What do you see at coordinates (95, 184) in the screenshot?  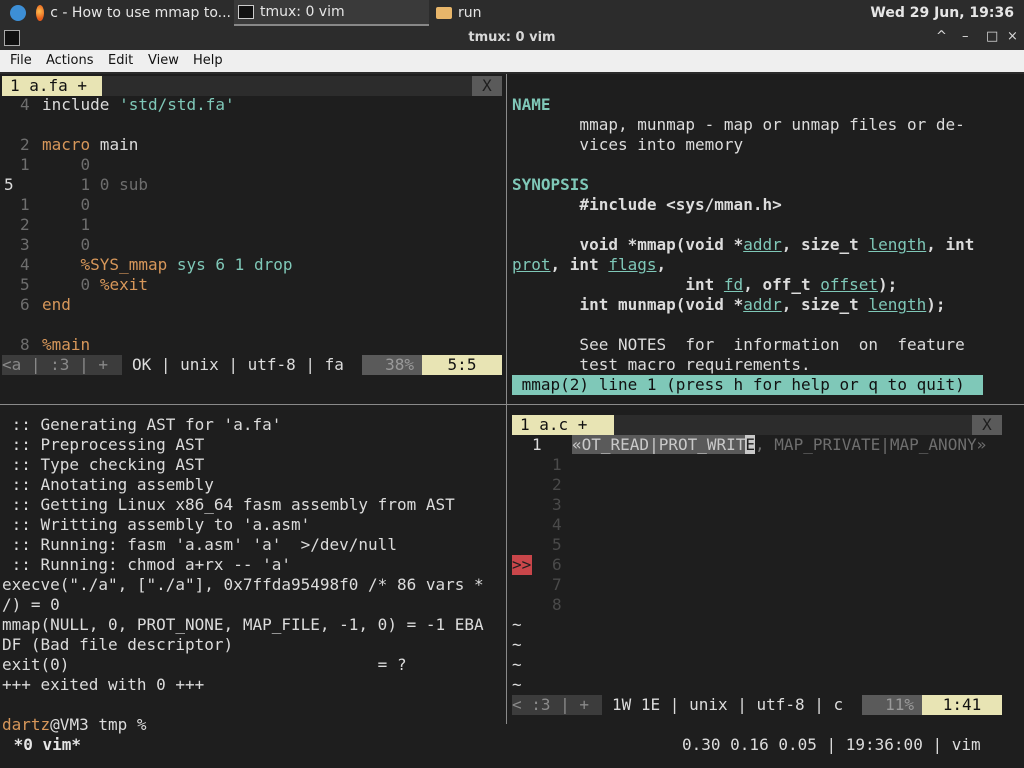 I see `code-line-current: 1 0 sub` at bounding box center [95, 184].